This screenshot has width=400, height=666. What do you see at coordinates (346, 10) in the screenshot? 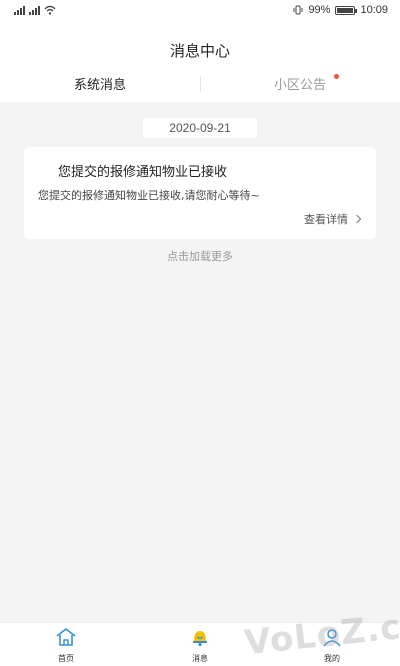
I see `battery-icon` at bounding box center [346, 10].